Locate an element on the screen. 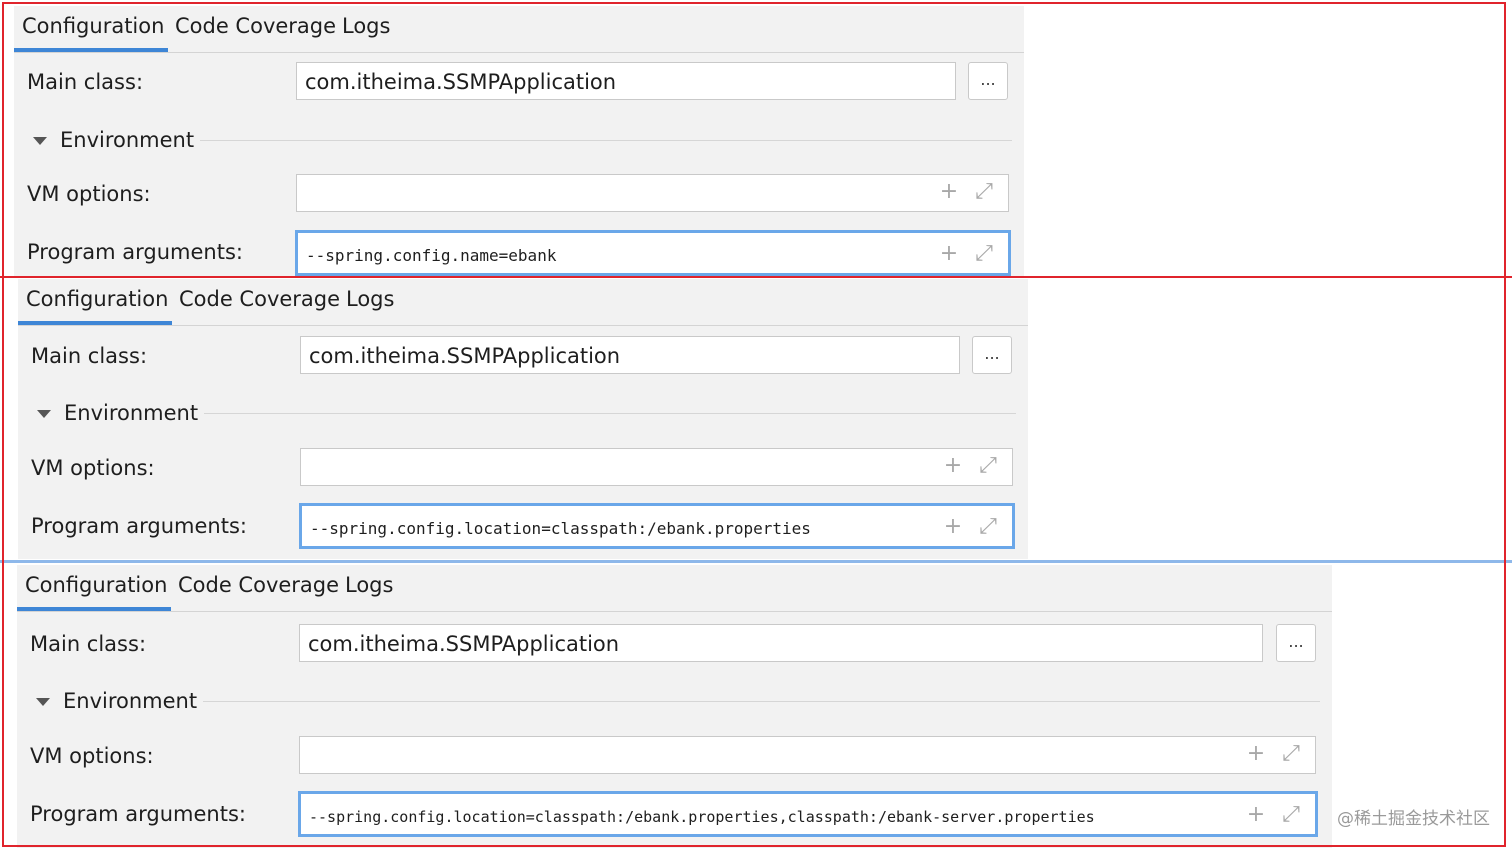 Image resolution: width=1512 pixels, height=851 pixels. watermark-text: @稀土掘金技术社区 is located at coordinates (1413, 819).